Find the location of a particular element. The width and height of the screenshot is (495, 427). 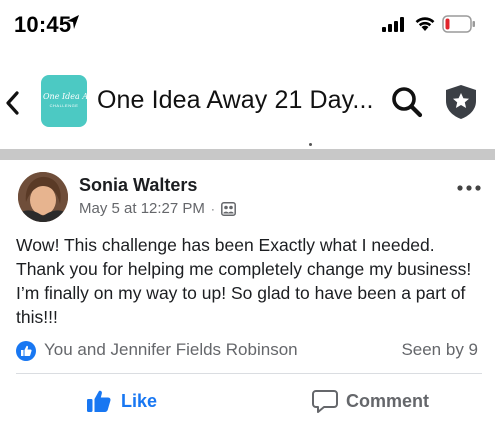

comment-icon is located at coordinates (325, 401).